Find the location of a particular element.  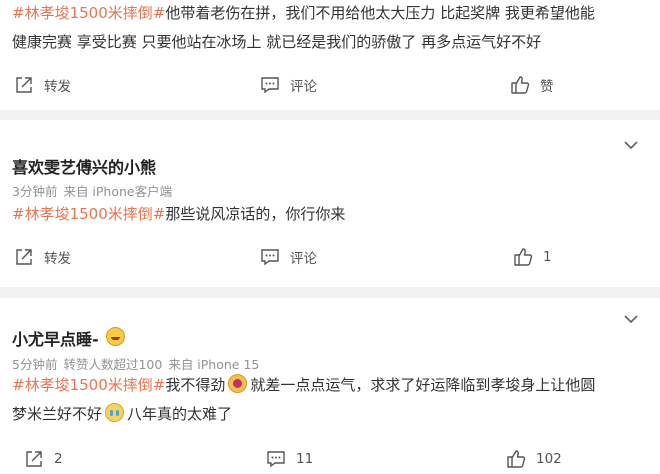

like-button: 赞 is located at coordinates (532, 85).